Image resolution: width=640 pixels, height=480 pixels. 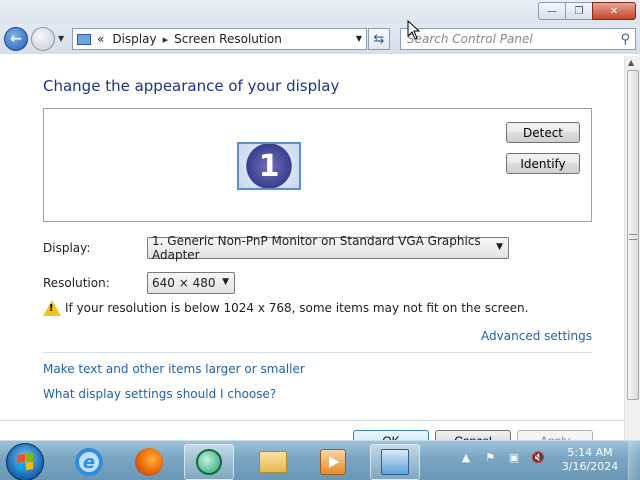 What do you see at coordinates (52, 308) in the screenshot?
I see `warning-icon: !` at bounding box center [52, 308].